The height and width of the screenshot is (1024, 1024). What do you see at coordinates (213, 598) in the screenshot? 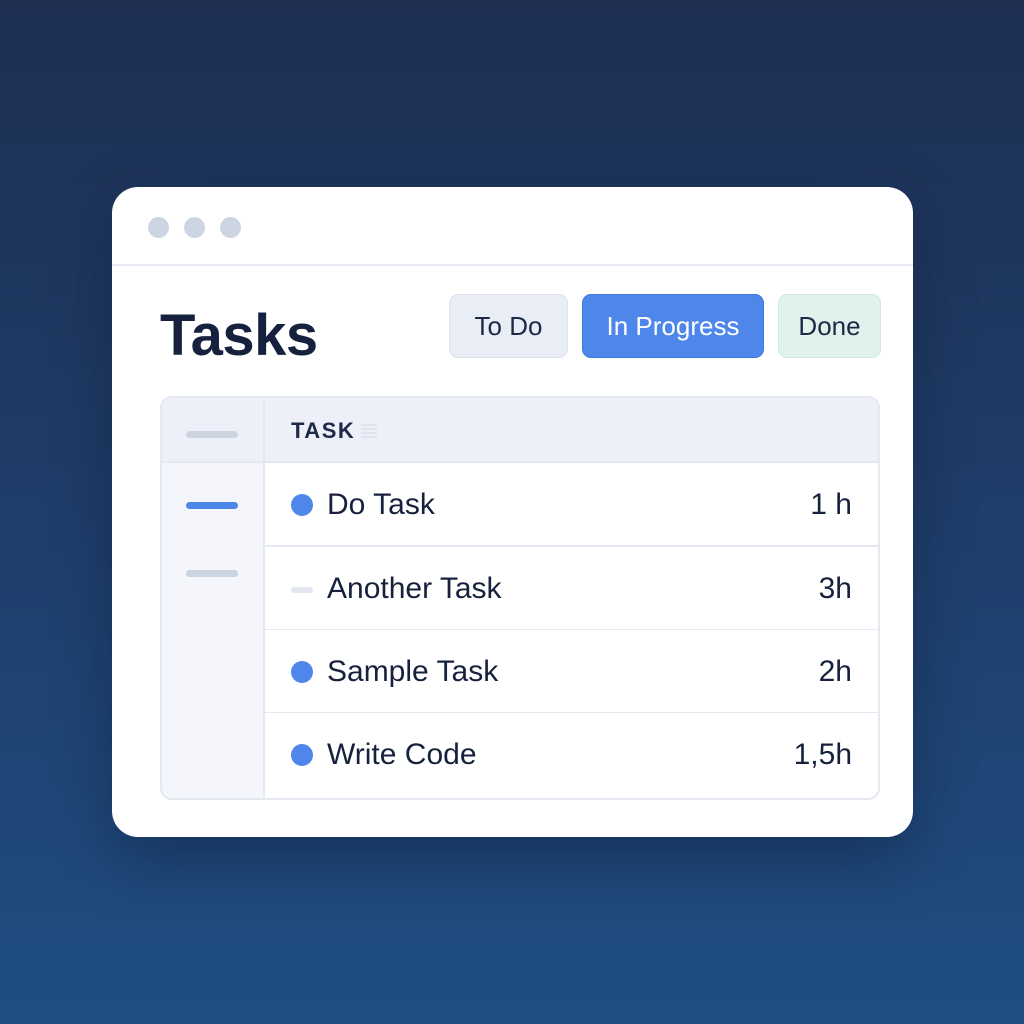
I see `table-sidebar` at bounding box center [213, 598].